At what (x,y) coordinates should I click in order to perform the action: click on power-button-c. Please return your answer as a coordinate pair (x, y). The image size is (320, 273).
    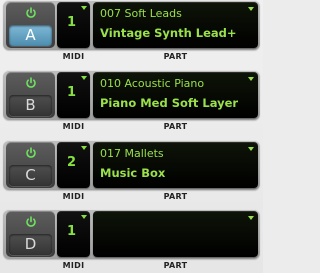
    Looking at the image, I should click on (30, 154).